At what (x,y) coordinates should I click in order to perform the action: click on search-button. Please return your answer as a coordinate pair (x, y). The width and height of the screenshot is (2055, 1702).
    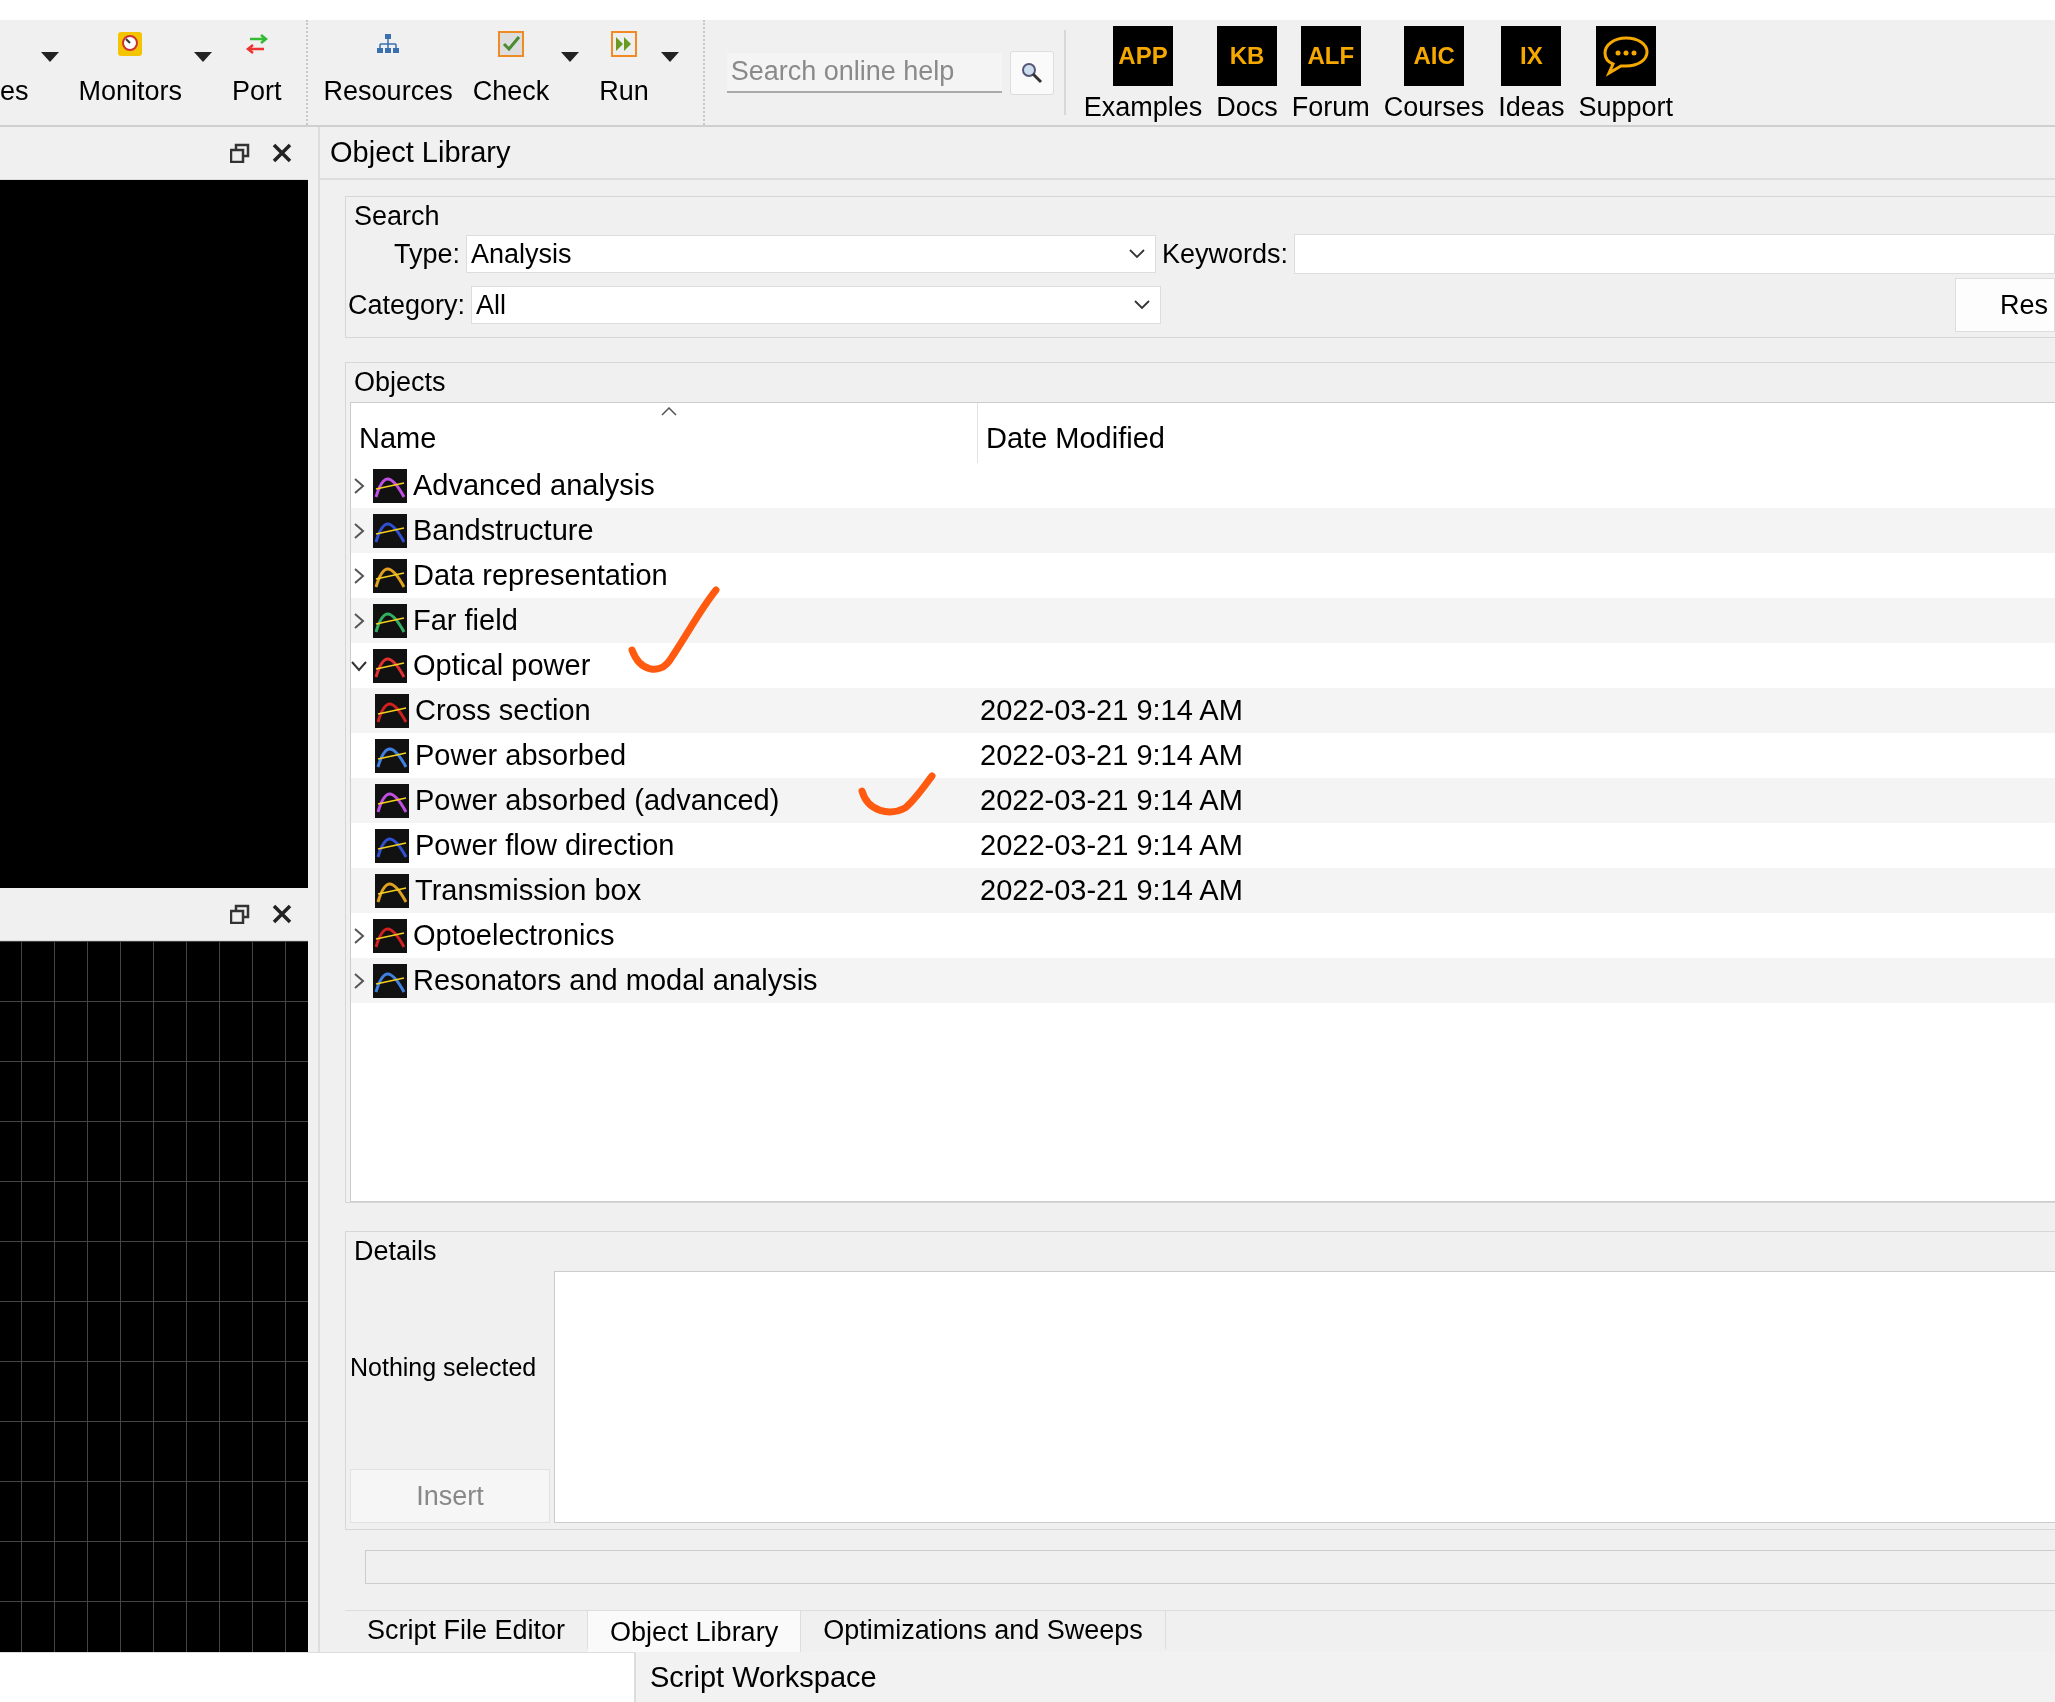
    Looking at the image, I should click on (1031, 72).